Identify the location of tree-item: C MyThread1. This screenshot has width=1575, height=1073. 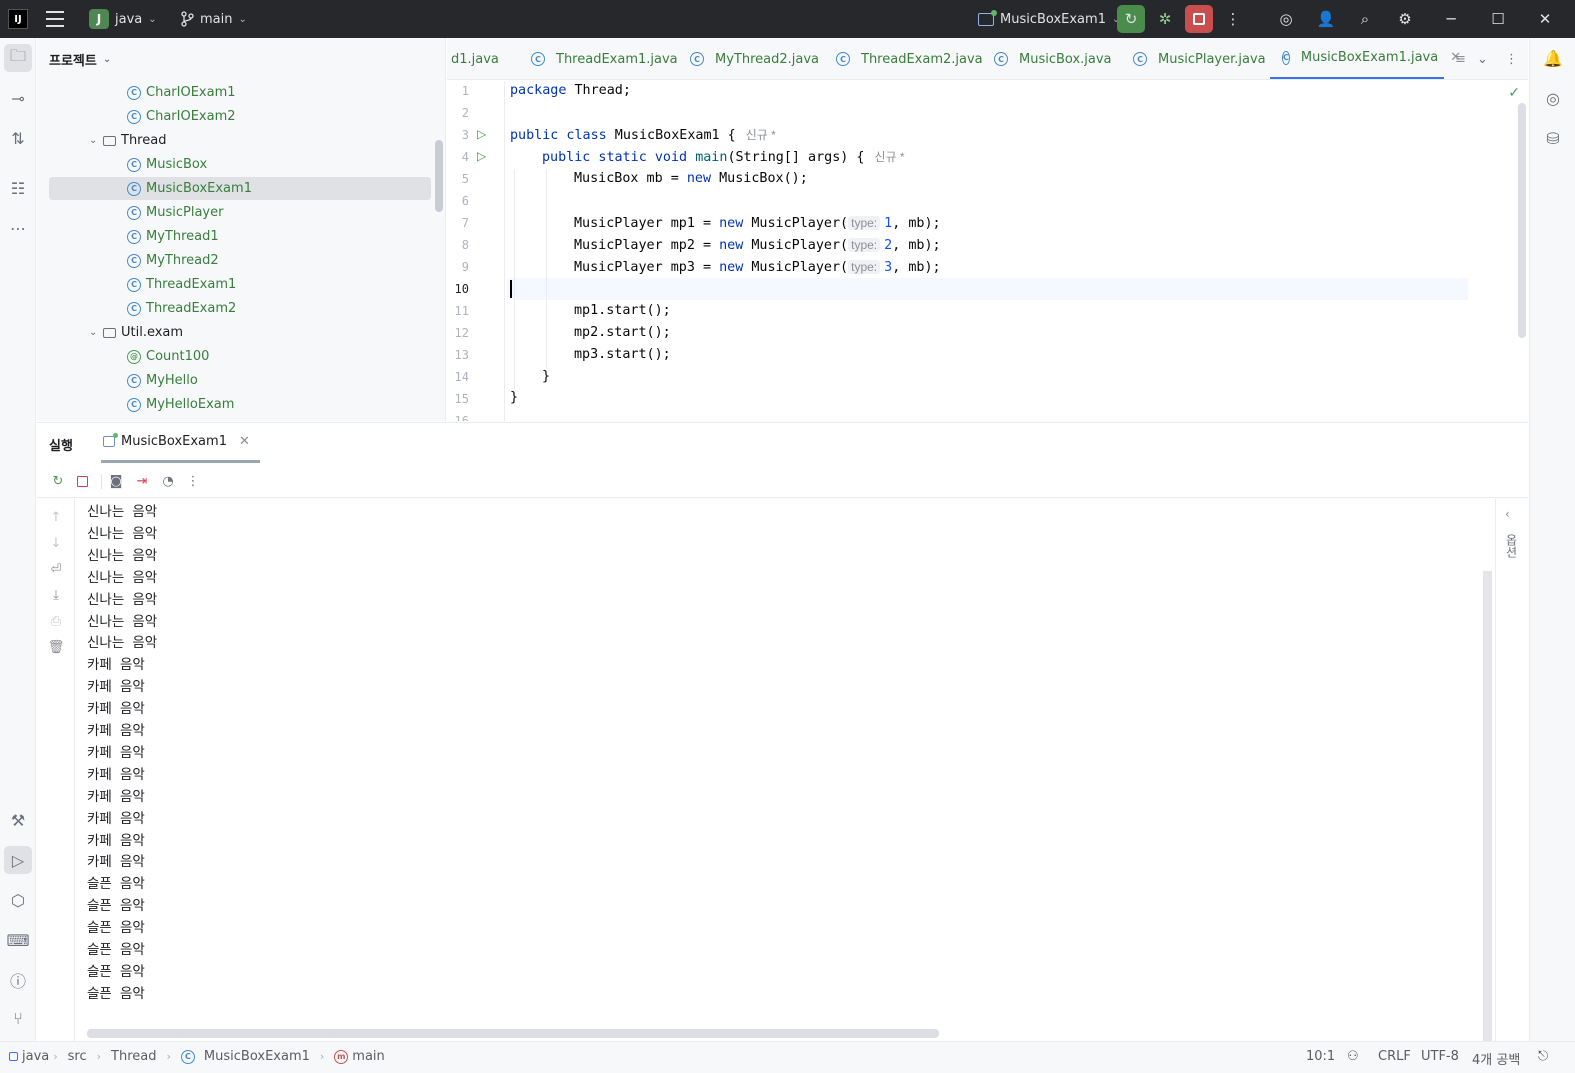
(240, 236).